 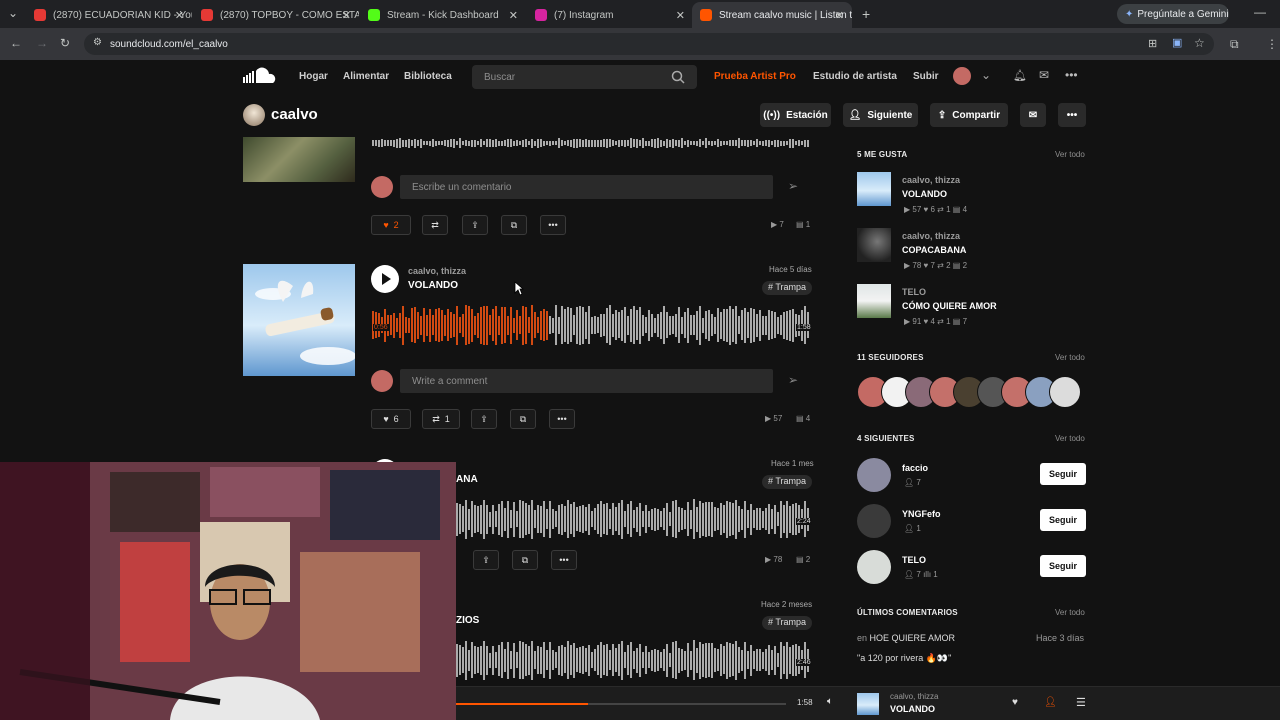 What do you see at coordinates (42, 43) in the screenshot?
I see `forward-icon: →` at bounding box center [42, 43].